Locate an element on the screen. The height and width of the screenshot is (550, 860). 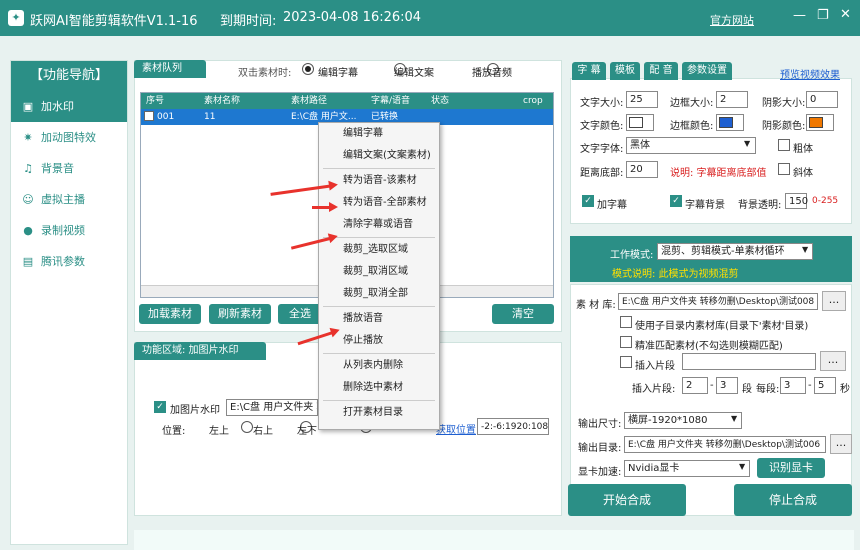
gpu-select: Nvidia显卡 is located at coordinates (687, 468).